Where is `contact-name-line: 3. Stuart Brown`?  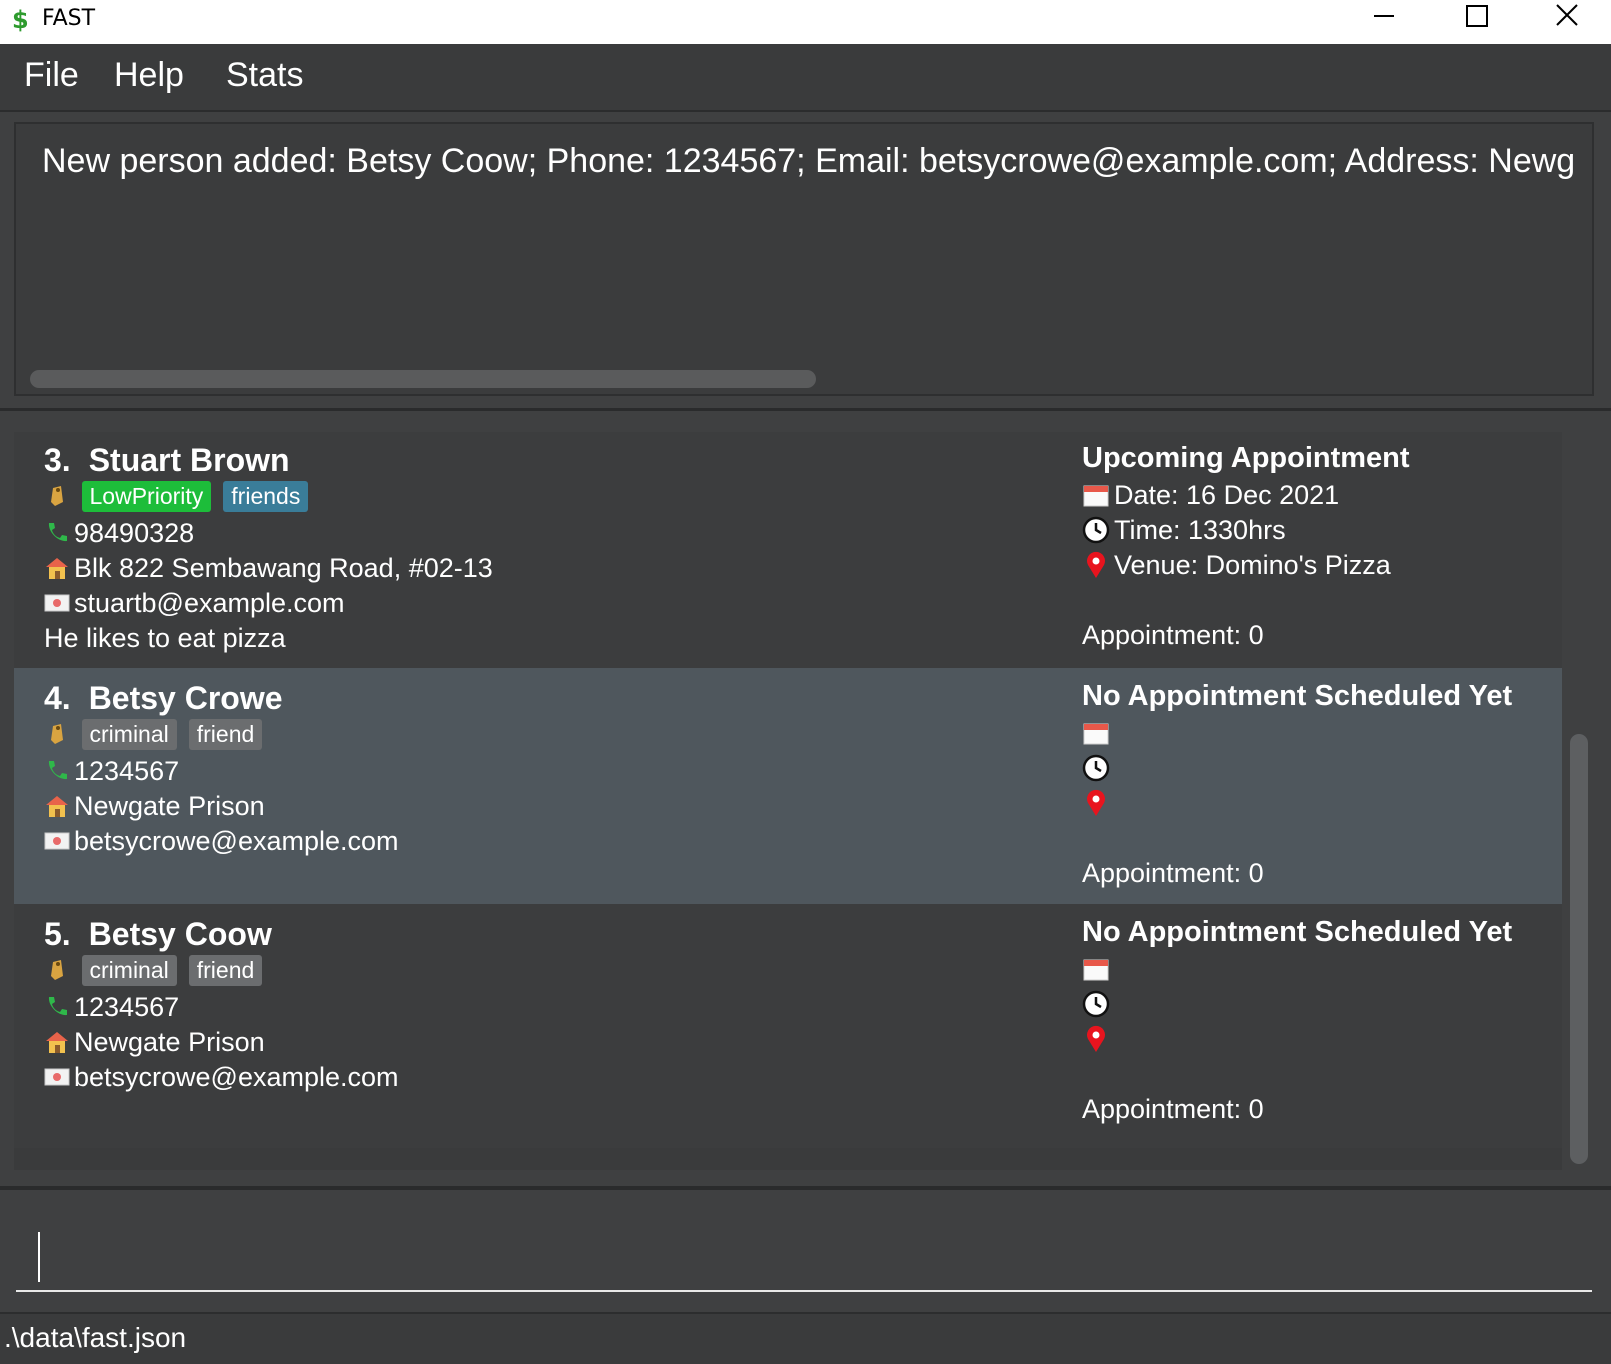
contact-name-line: 3. Stuart Brown is located at coordinates (167, 460).